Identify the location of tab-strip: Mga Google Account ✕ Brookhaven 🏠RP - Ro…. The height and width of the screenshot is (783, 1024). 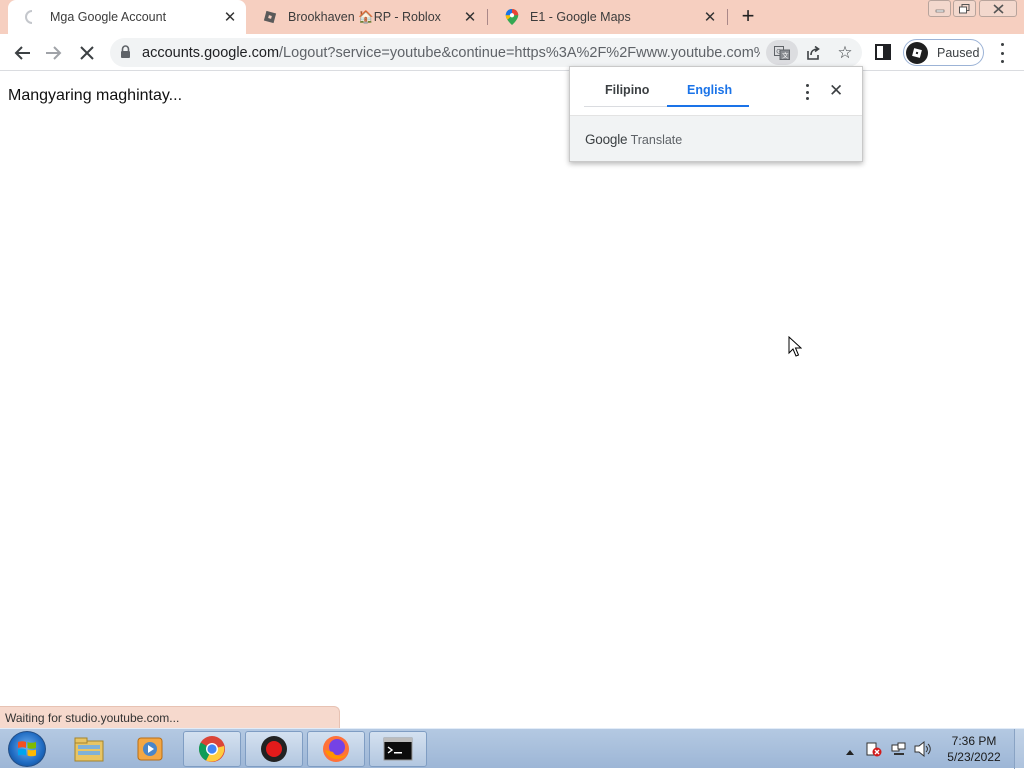
(512, 17).